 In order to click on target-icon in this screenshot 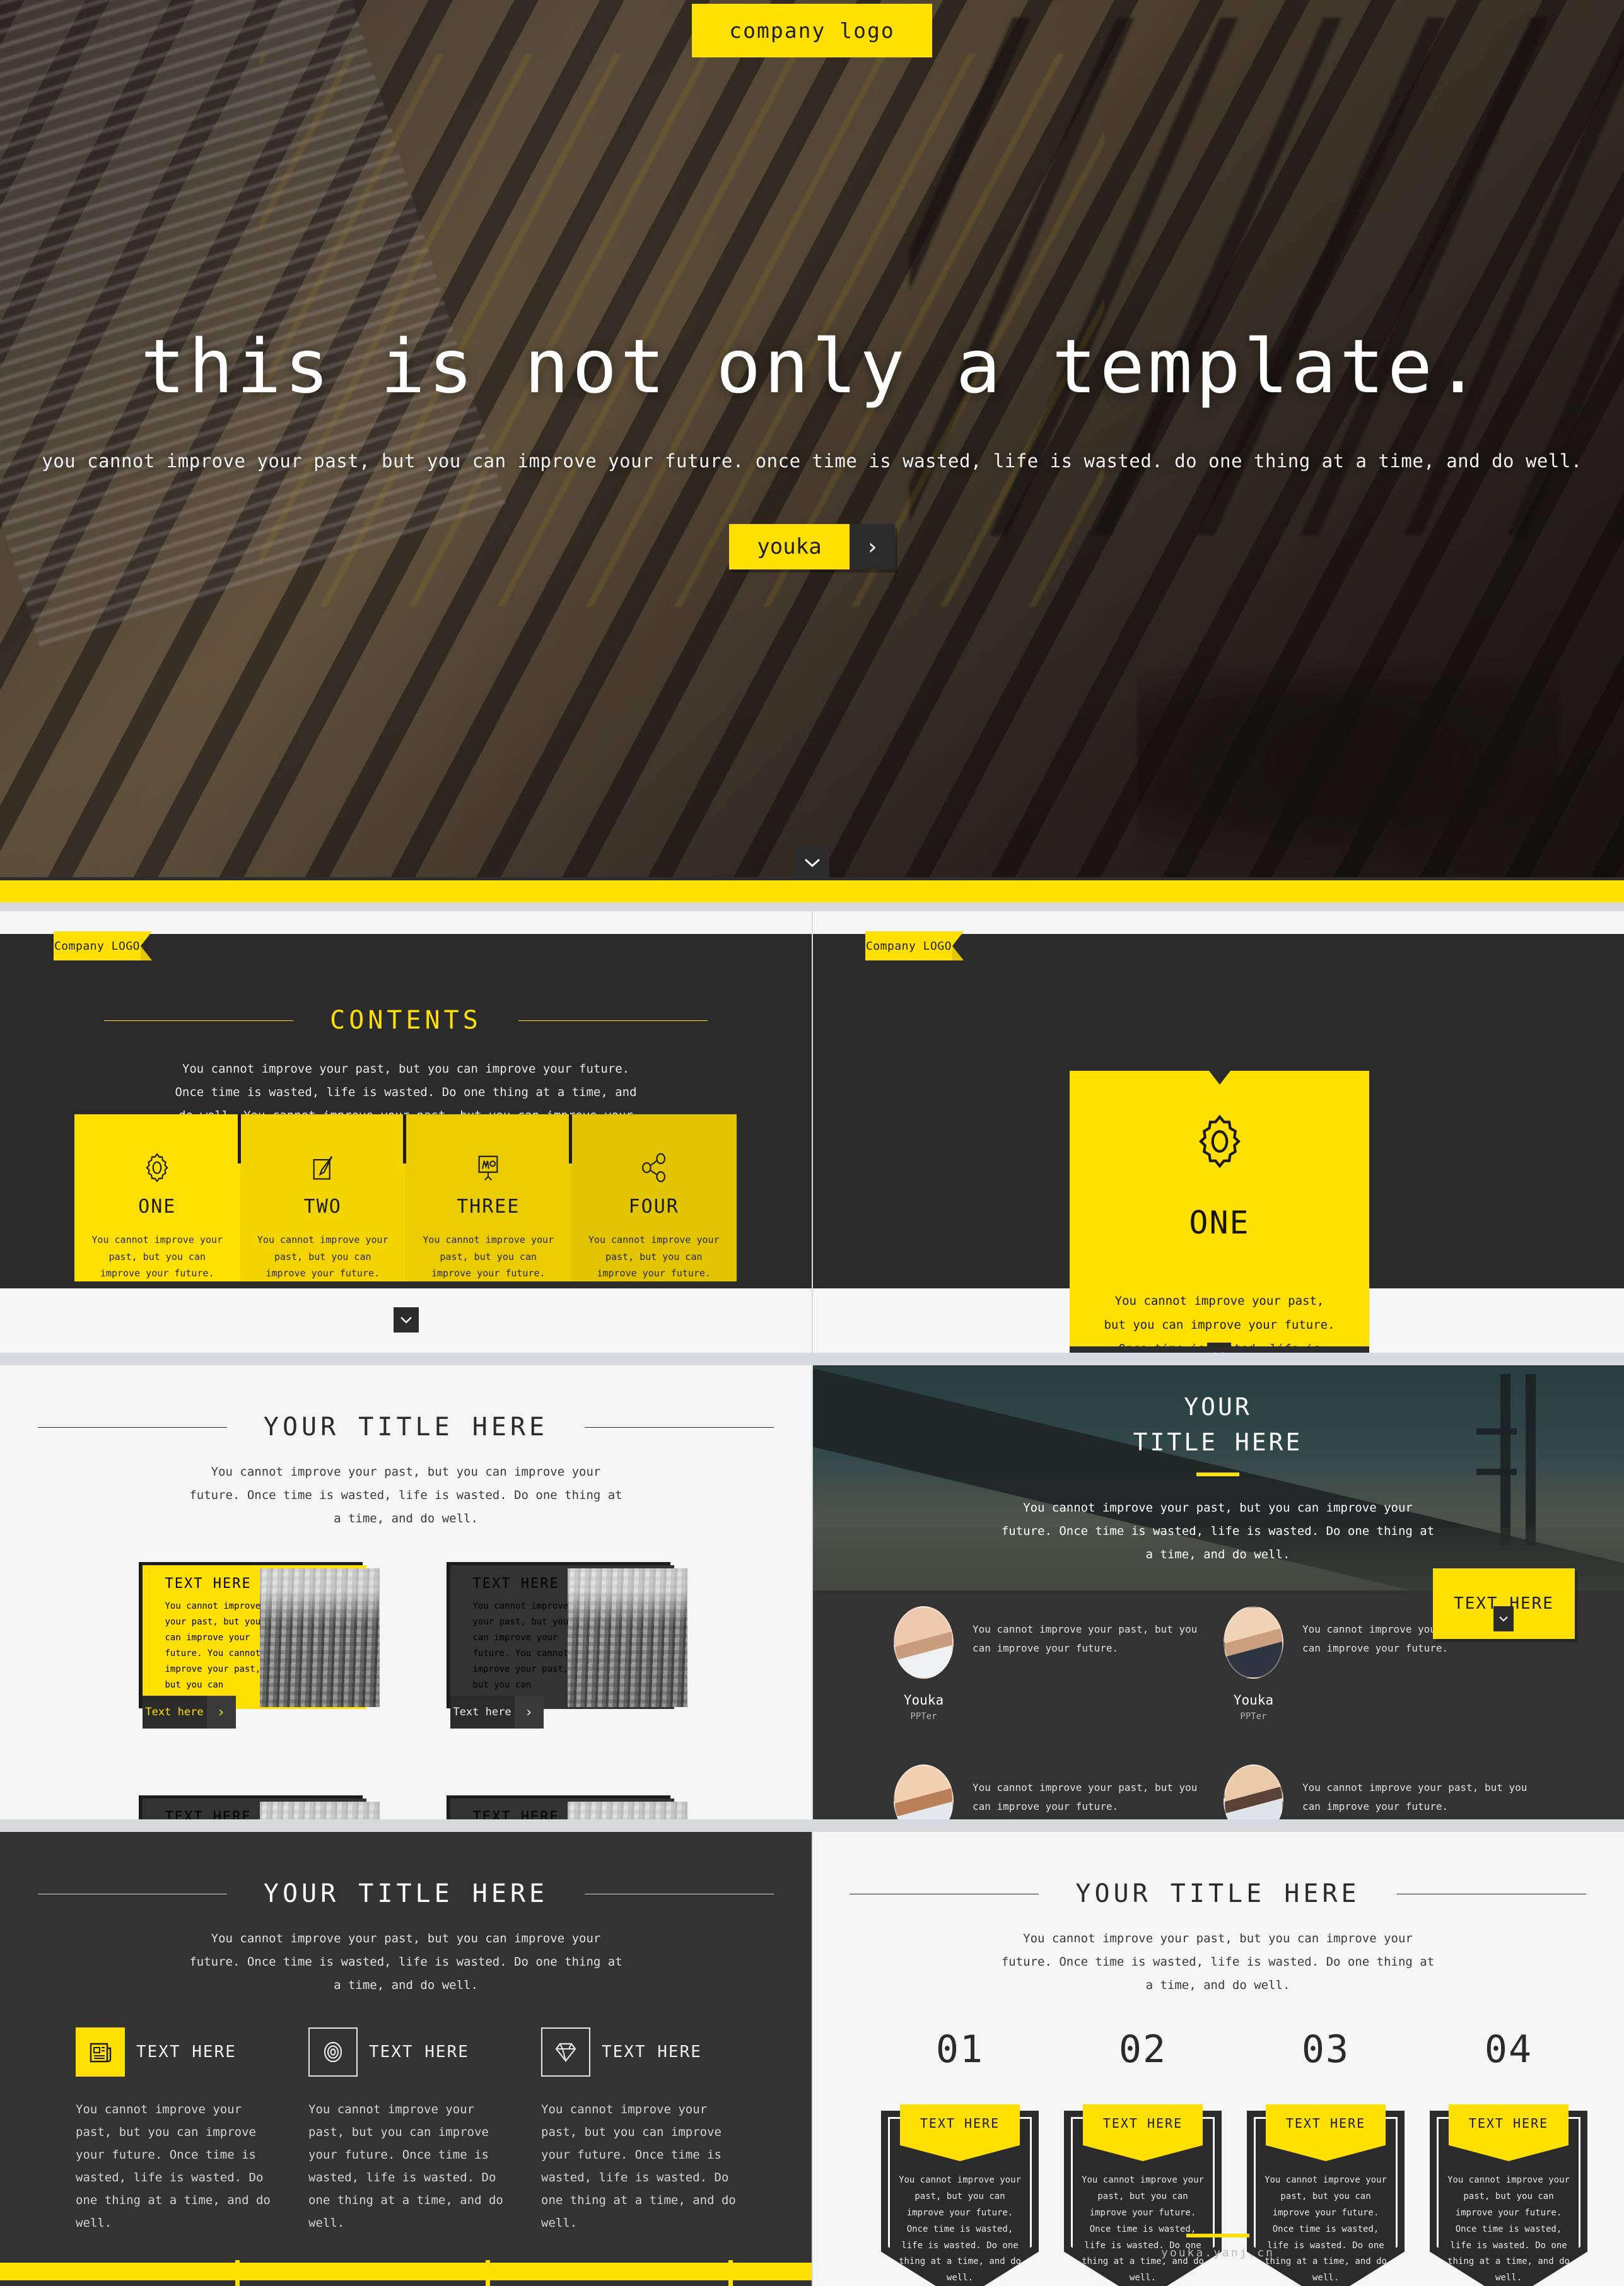, I will do `click(333, 2052)`.